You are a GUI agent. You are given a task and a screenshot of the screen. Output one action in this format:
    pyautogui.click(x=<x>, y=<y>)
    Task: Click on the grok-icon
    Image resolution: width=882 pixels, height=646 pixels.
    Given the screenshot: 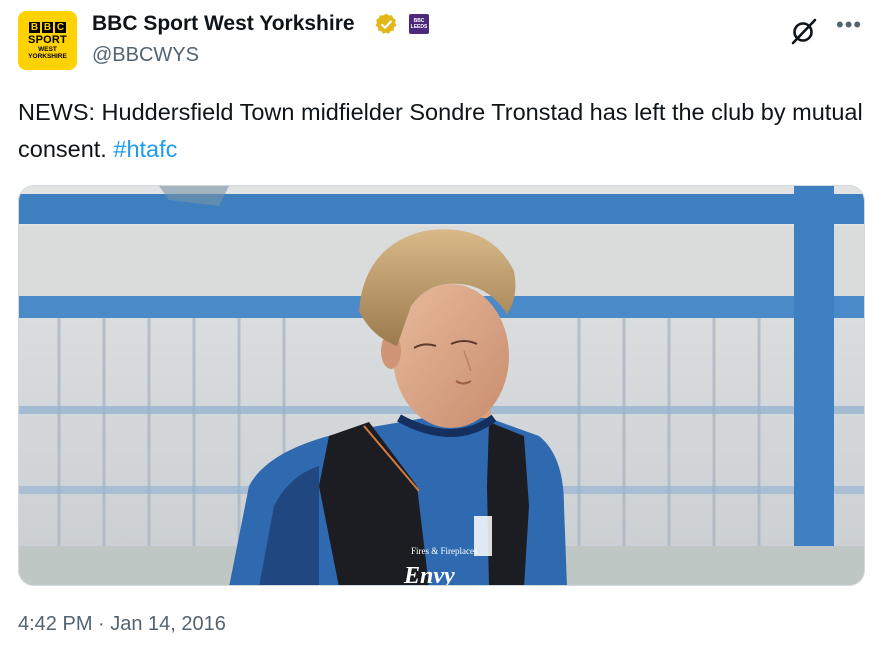 What is the action you would take?
    pyautogui.click(x=804, y=31)
    